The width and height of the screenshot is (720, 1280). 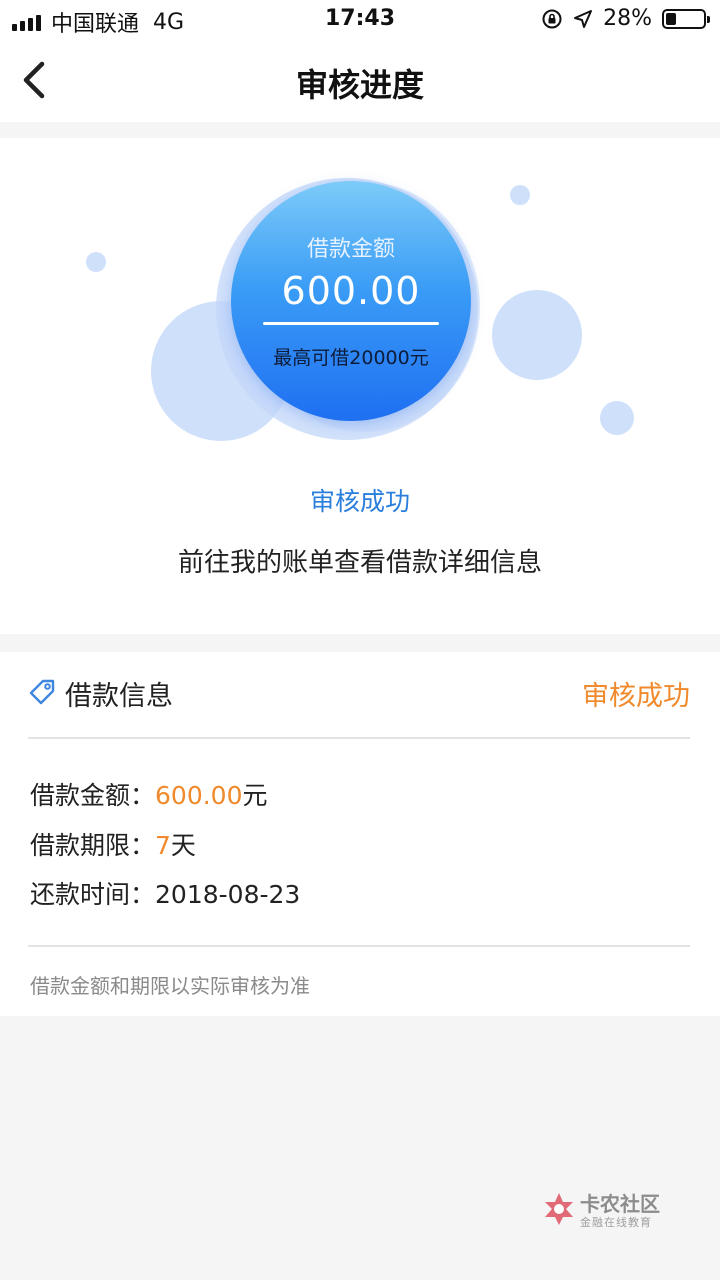 I want to click on review-status: 审核成功, so click(x=359, y=501).